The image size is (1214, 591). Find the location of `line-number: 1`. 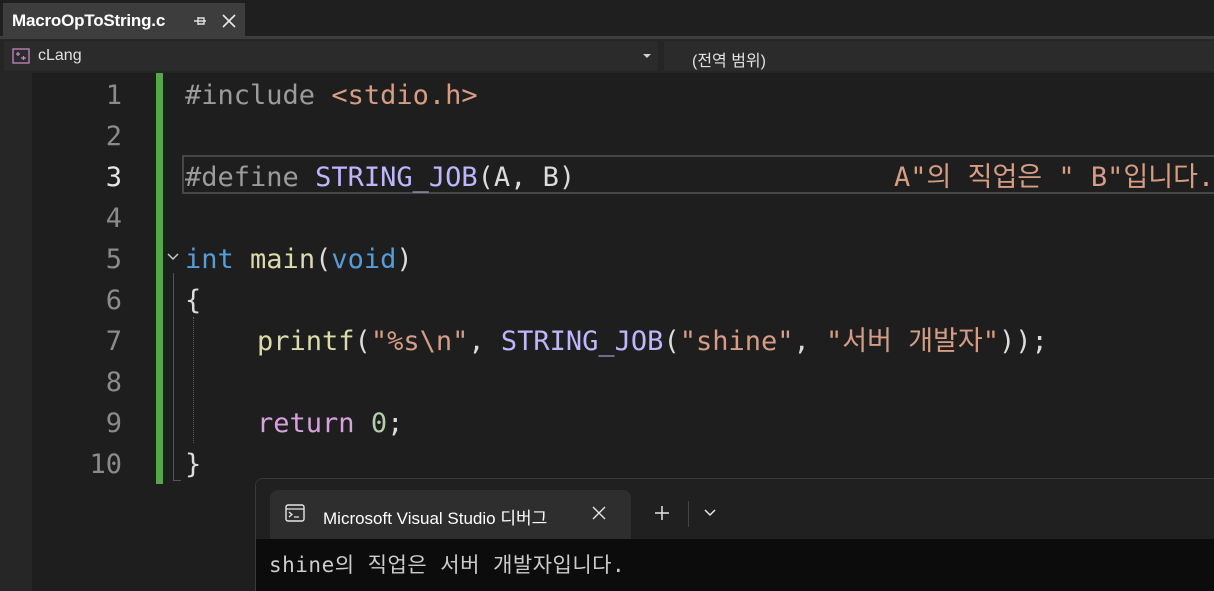

line-number: 1 is located at coordinates (113, 95).